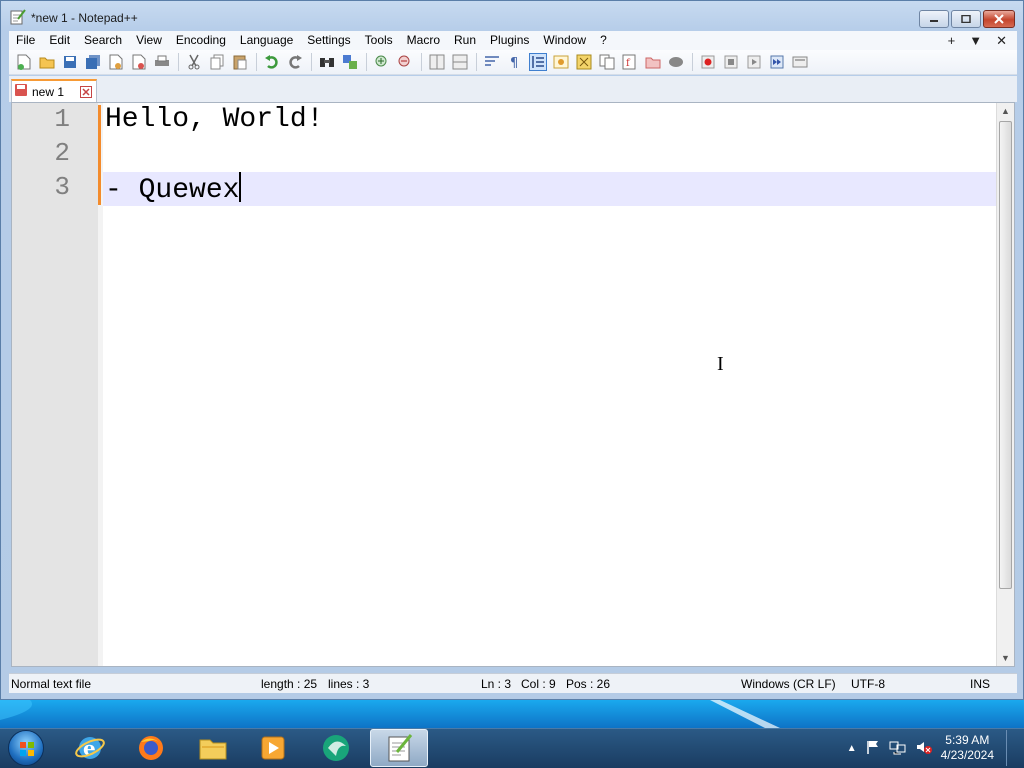  What do you see at coordinates (405, 62) in the screenshot?
I see `zoom-out-icon` at bounding box center [405, 62].